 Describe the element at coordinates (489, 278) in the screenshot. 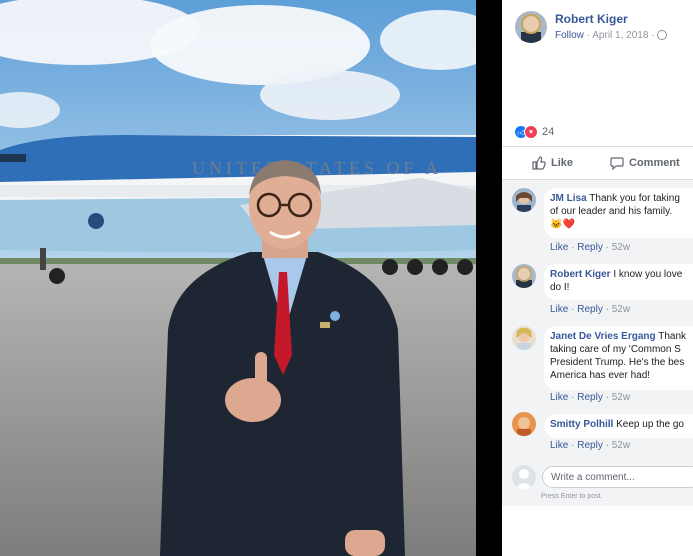

I see `viewer-divider` at that location.